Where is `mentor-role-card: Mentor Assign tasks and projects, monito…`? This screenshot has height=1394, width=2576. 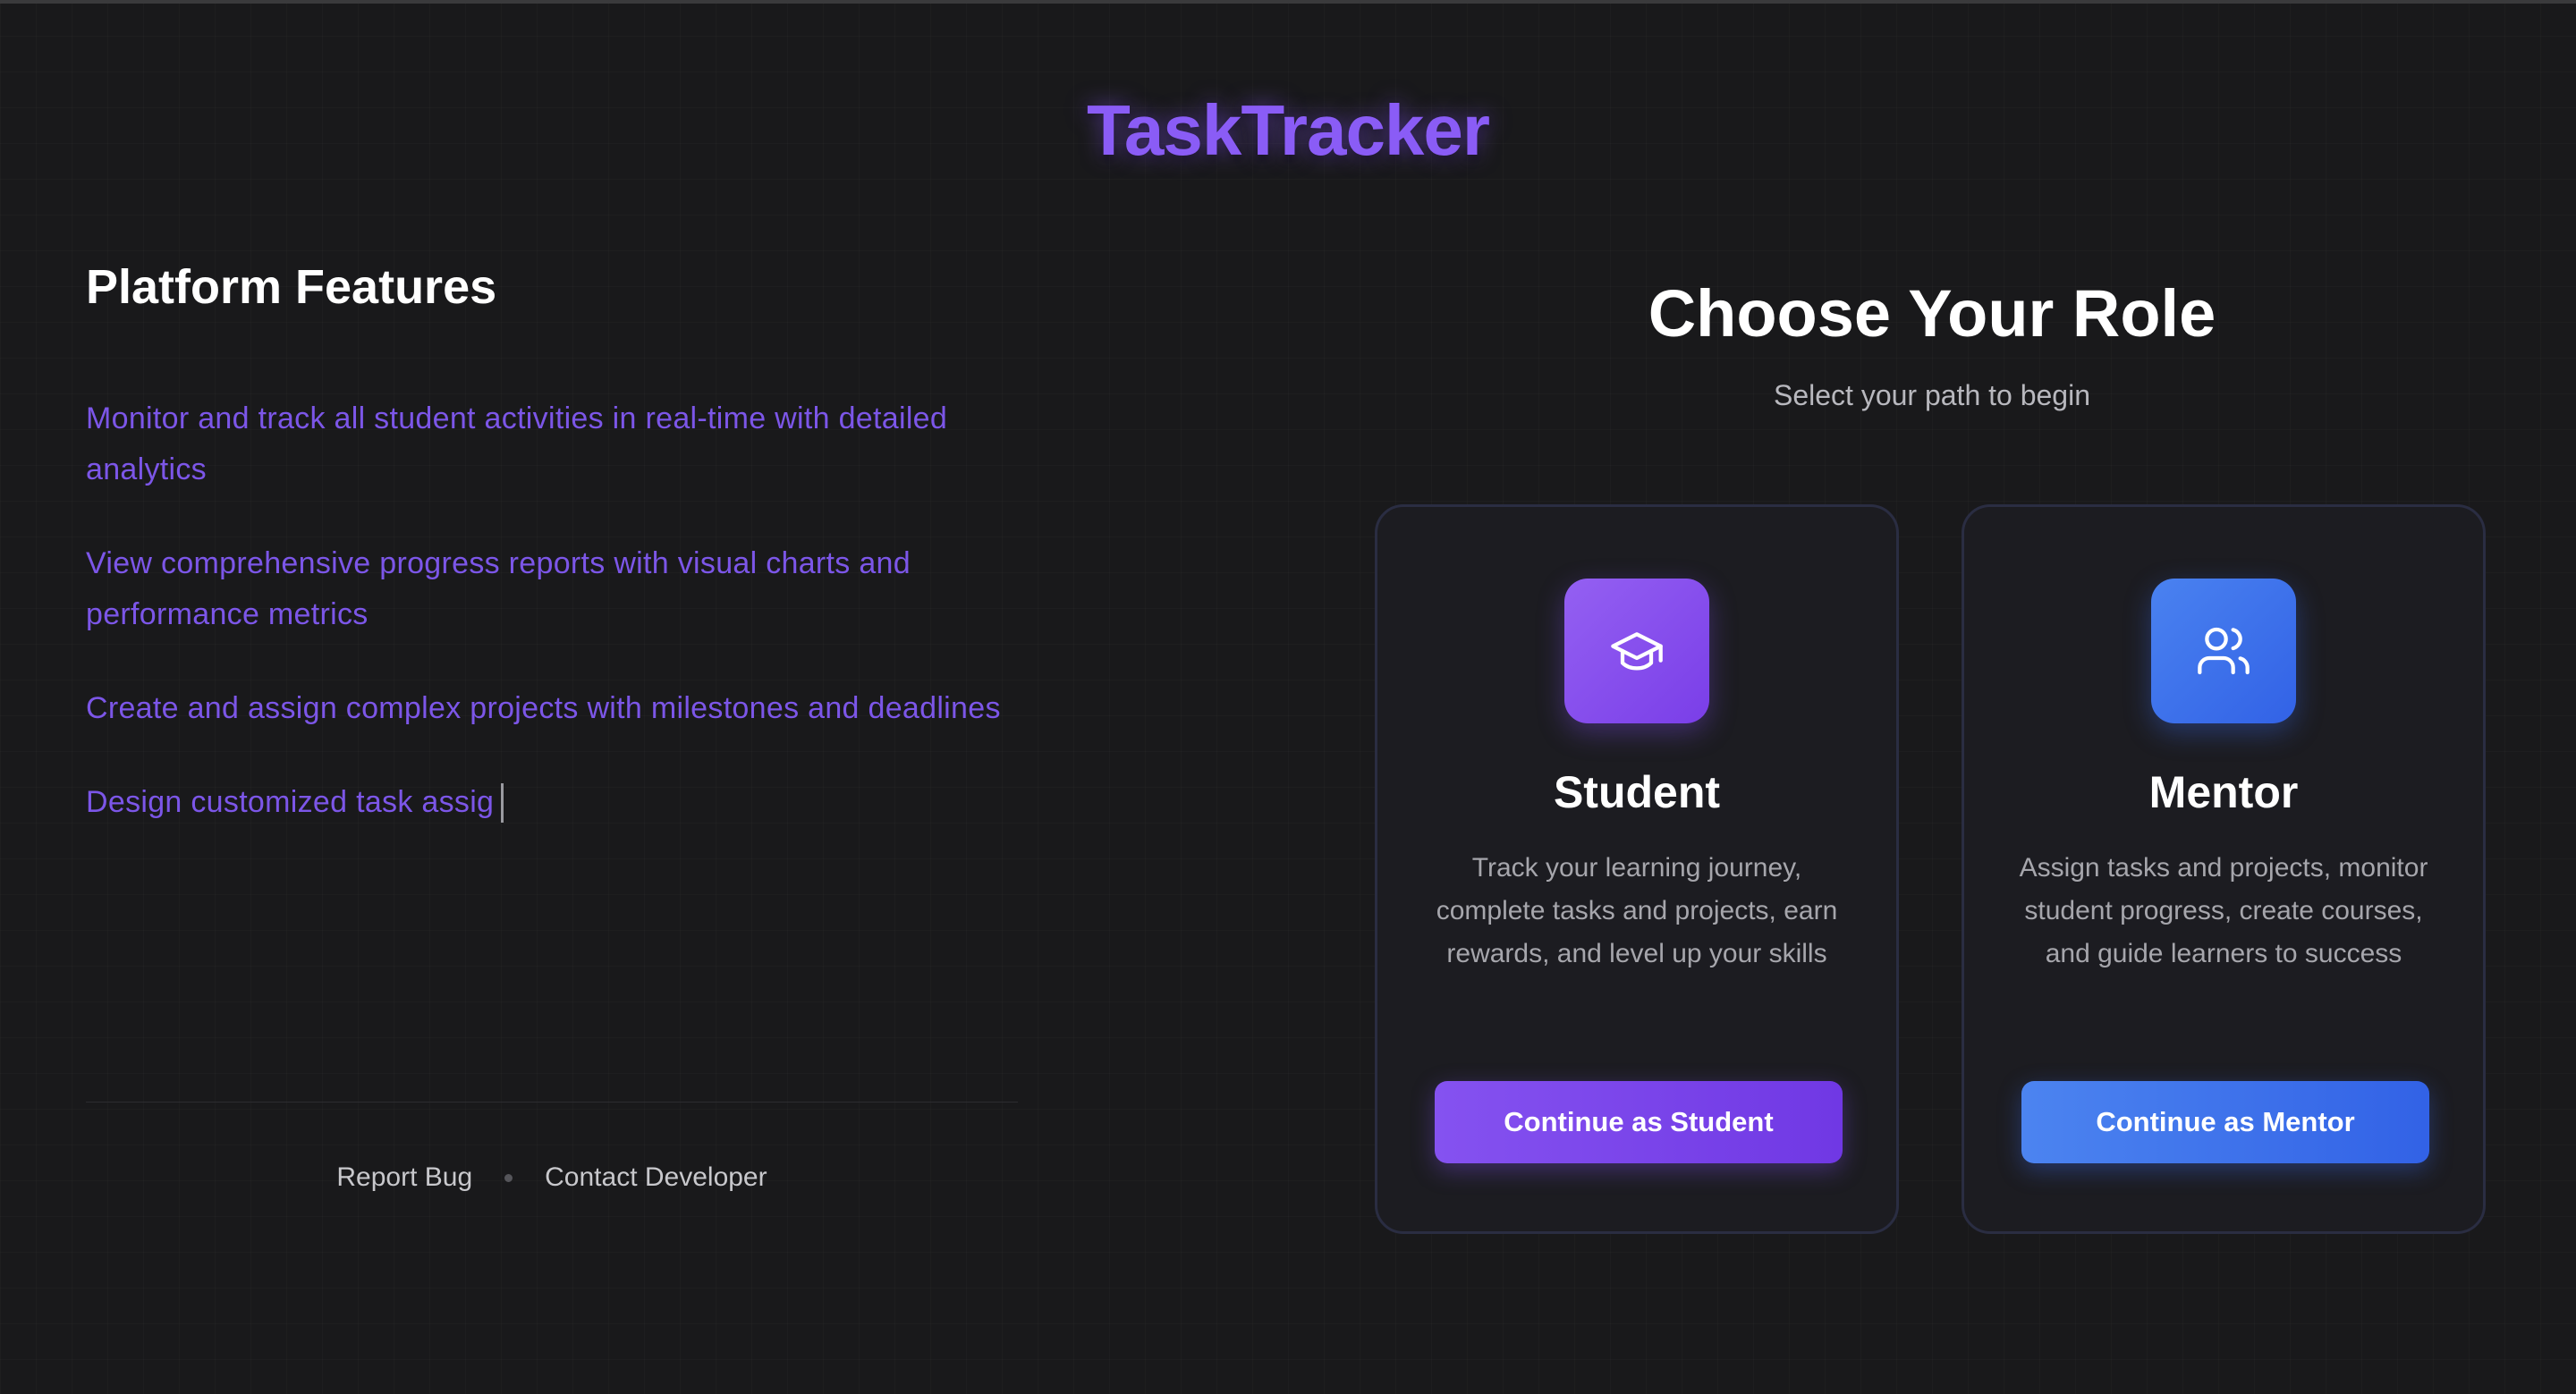 mentor-role-card: Mentor Assign tasks and projects, monito… is located at coordinates (2224, 869).